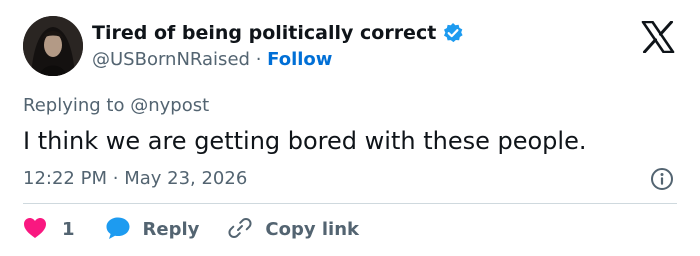 The image size is (700, 256). I want to click on tweet-time: 12:22 PM, so click(65, 178).